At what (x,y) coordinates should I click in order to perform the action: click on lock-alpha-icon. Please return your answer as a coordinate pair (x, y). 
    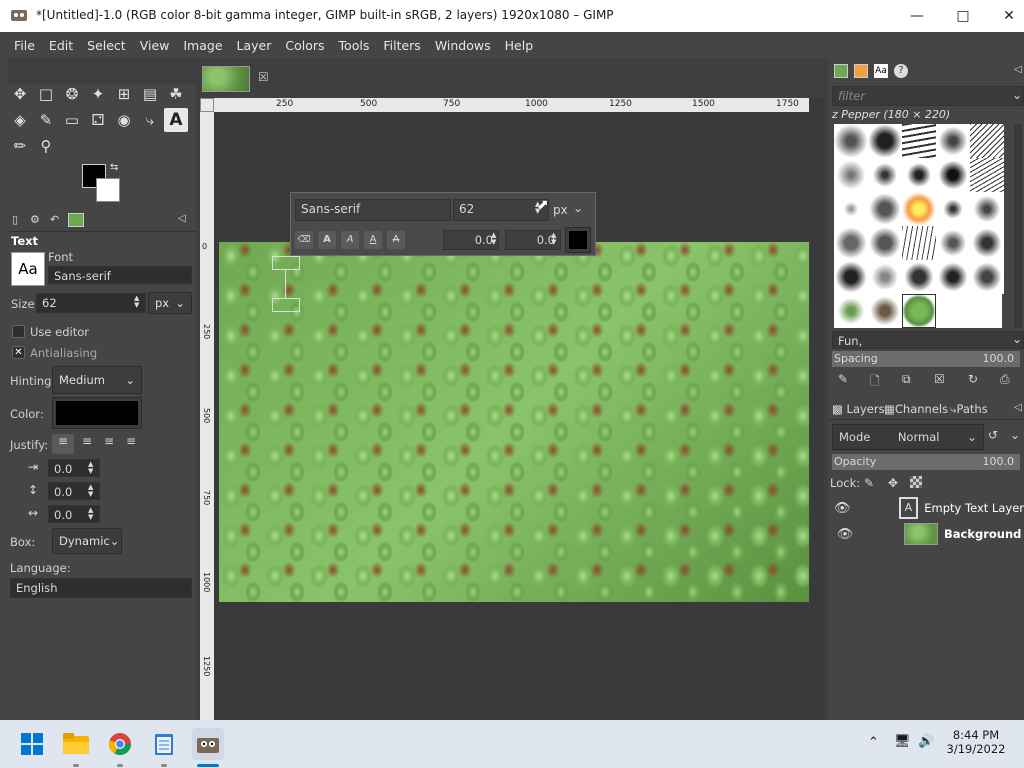
    Looking at the image, I should click on (916, 482).